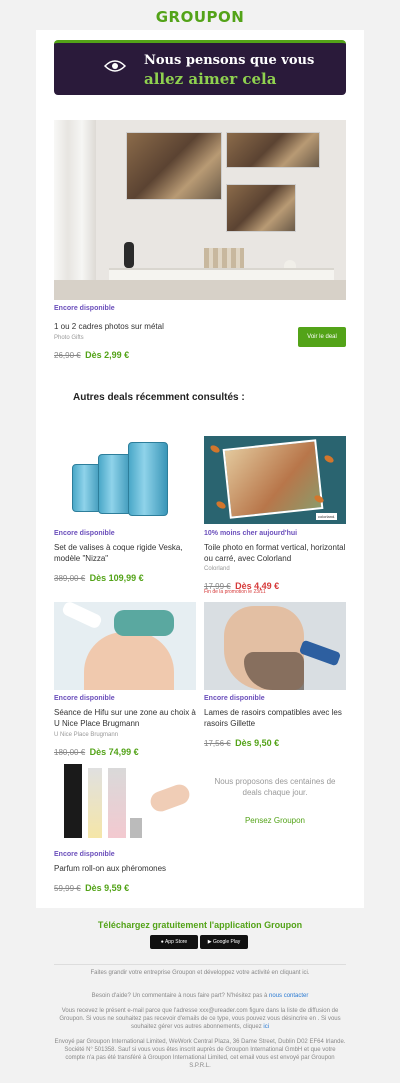 Image resolution: width=400 pixels, height=1083 pixels. I want to click on deal-old-price: 59,99 €, so click(67, 888).